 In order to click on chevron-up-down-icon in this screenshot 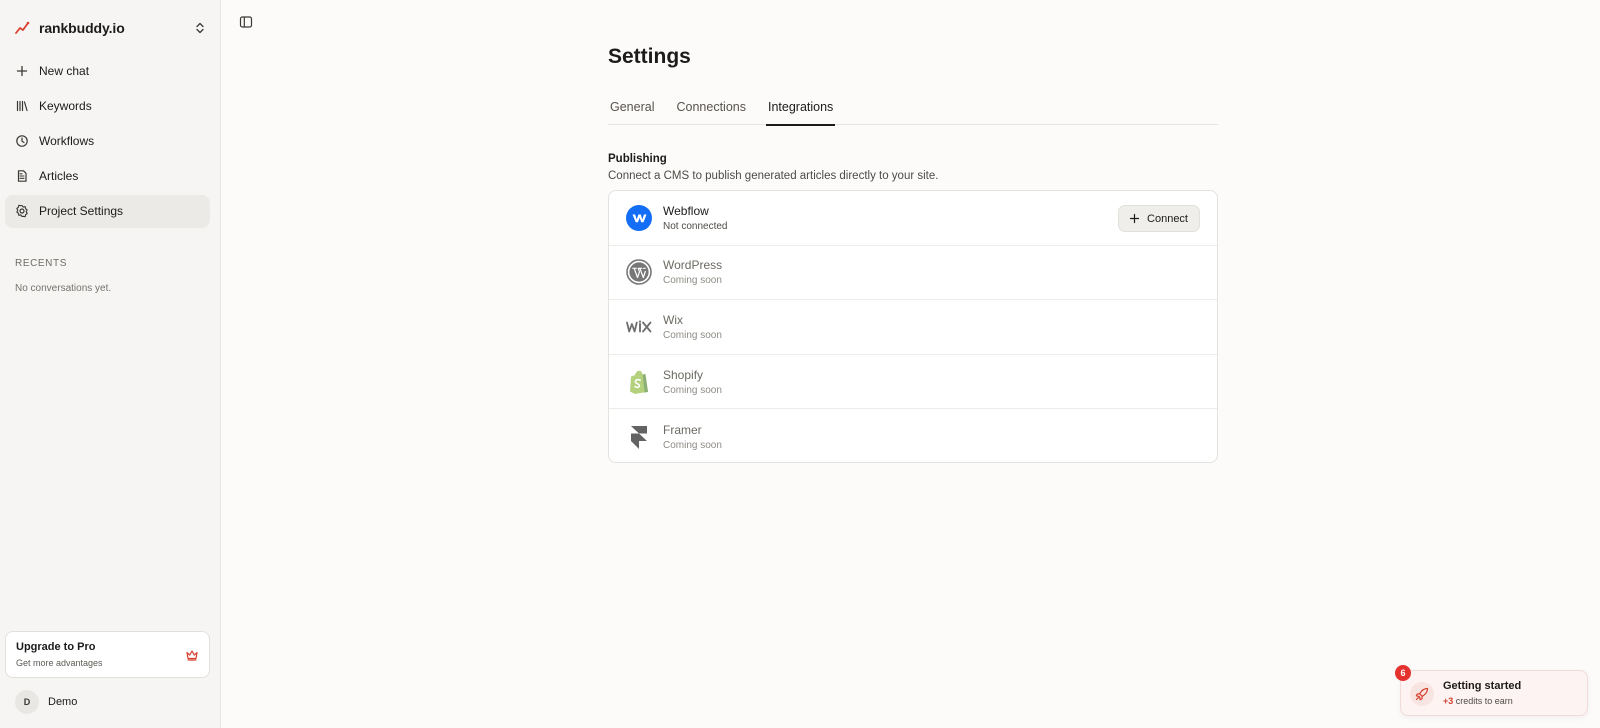, I will do `click(200, 28)`.